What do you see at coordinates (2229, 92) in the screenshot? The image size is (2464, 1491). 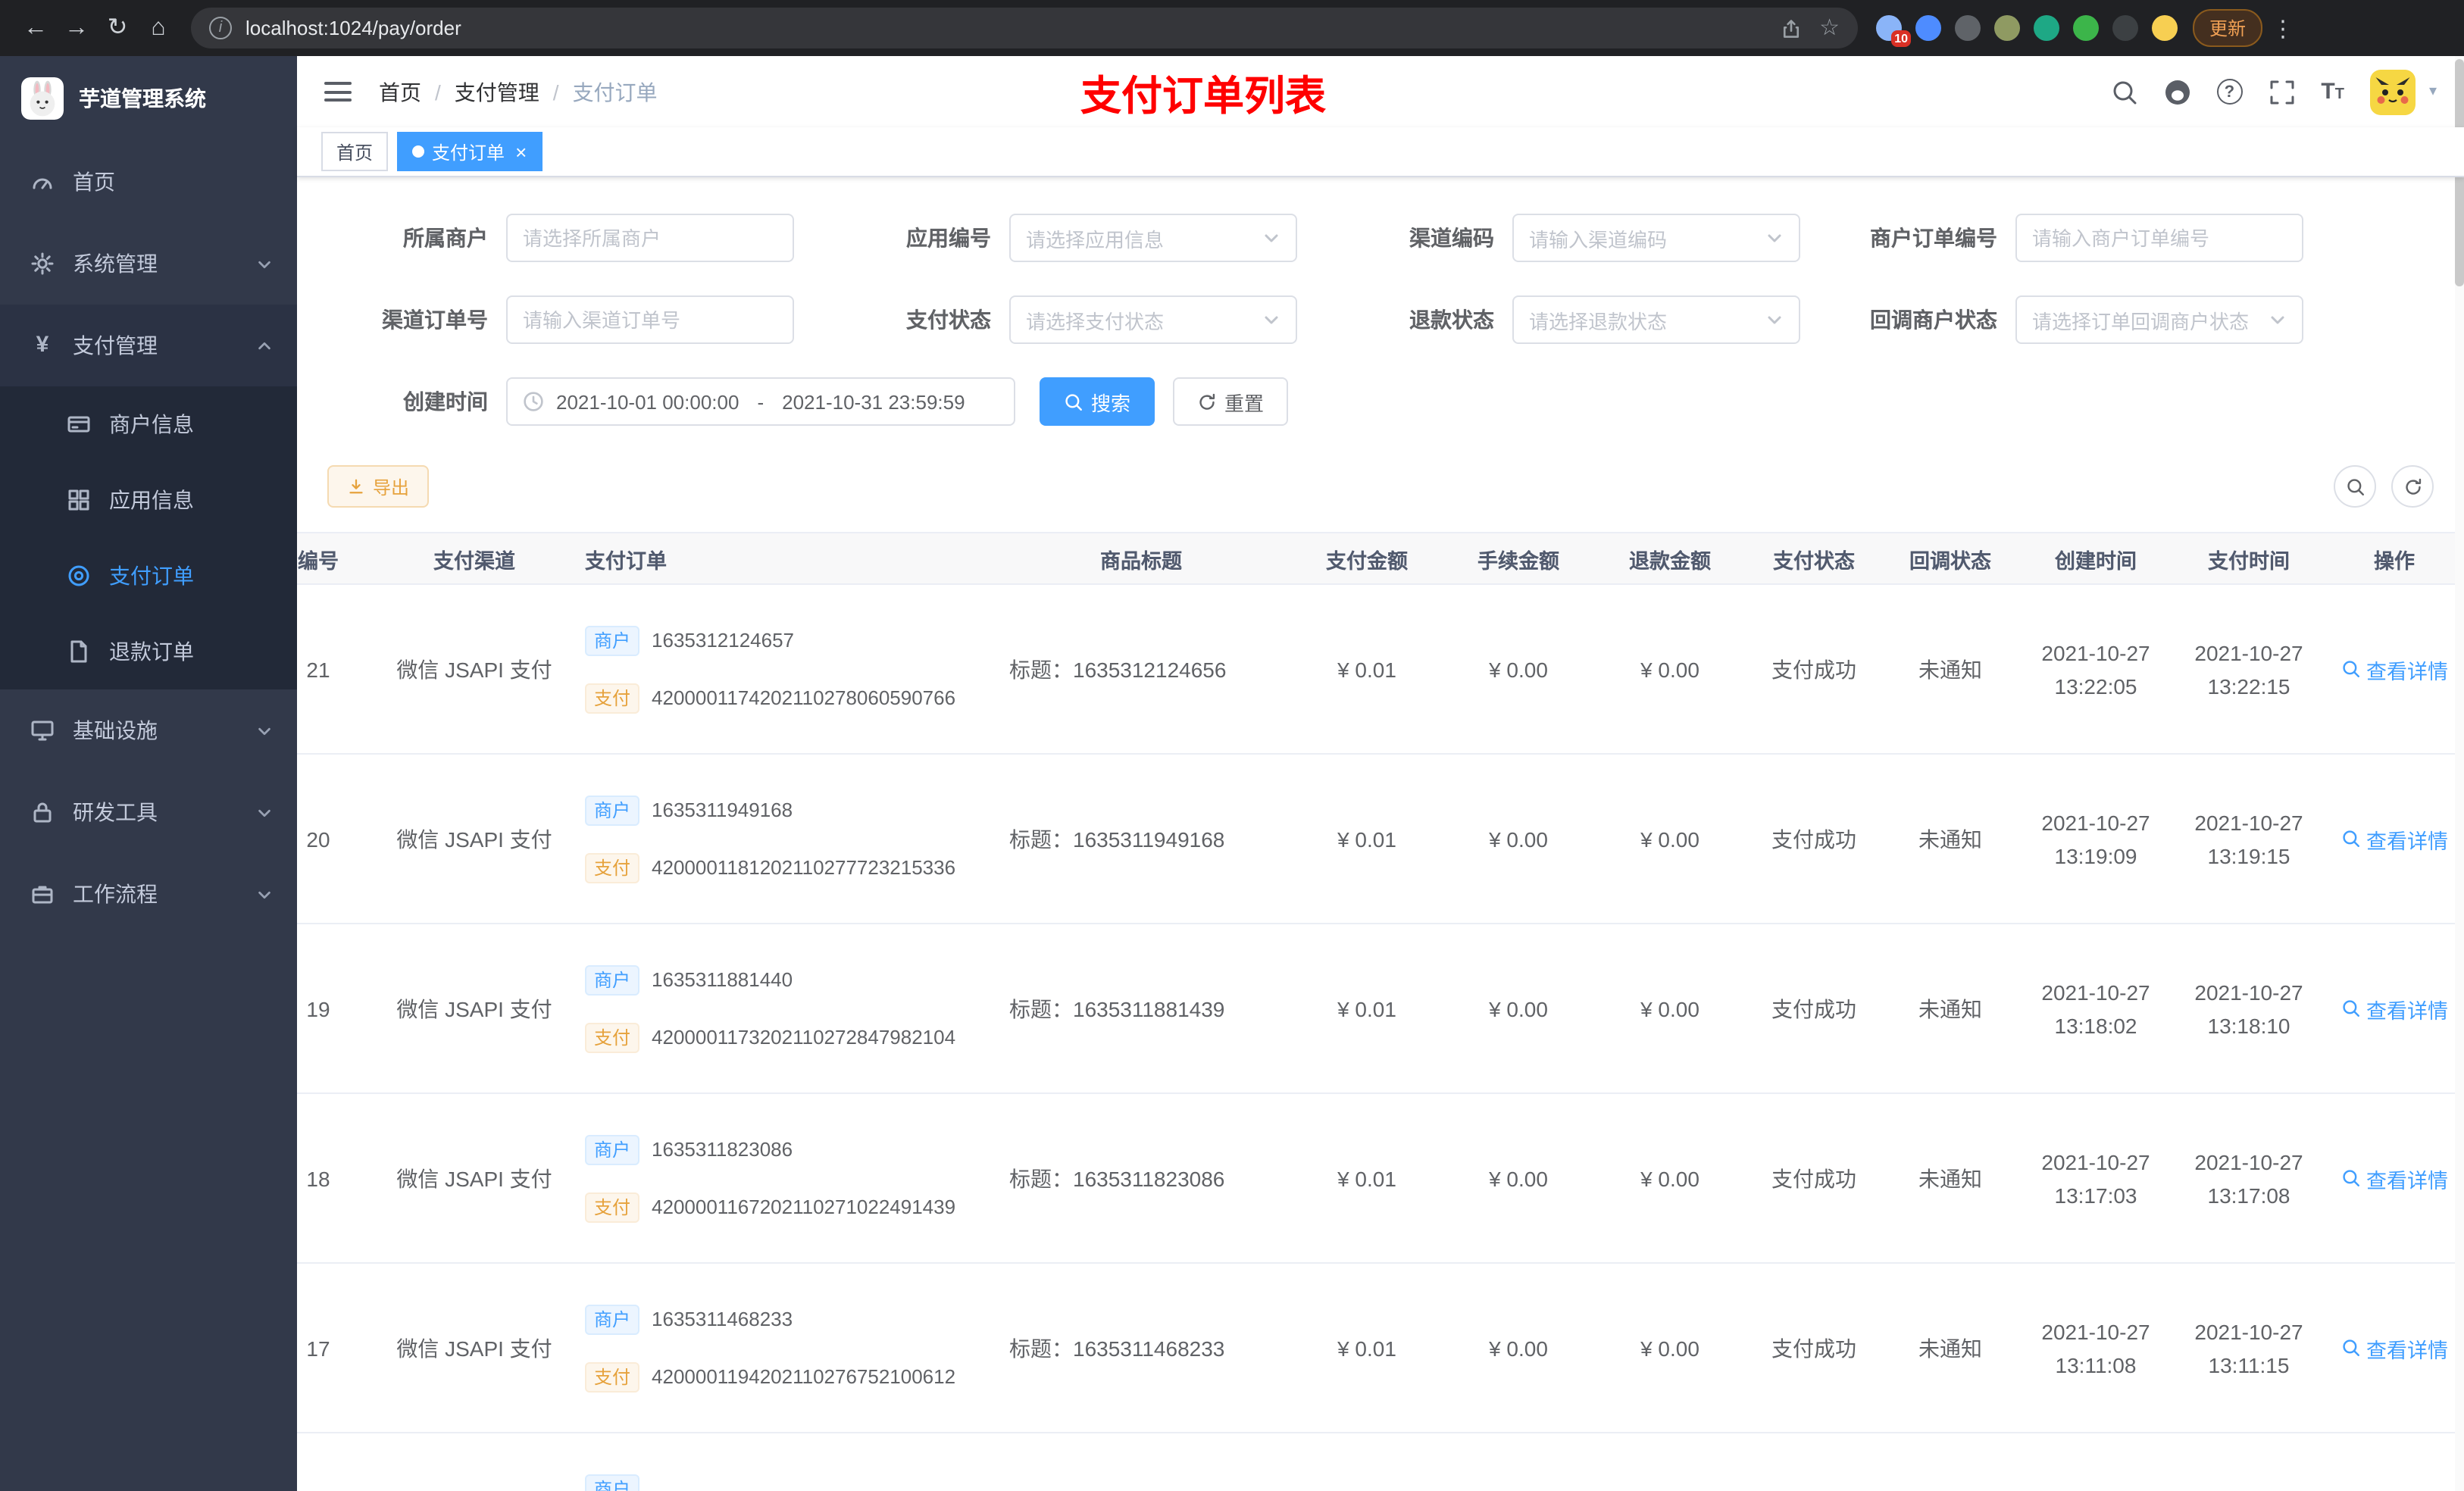 I see `help-icon: ?` at bounding box center [2229, 92].